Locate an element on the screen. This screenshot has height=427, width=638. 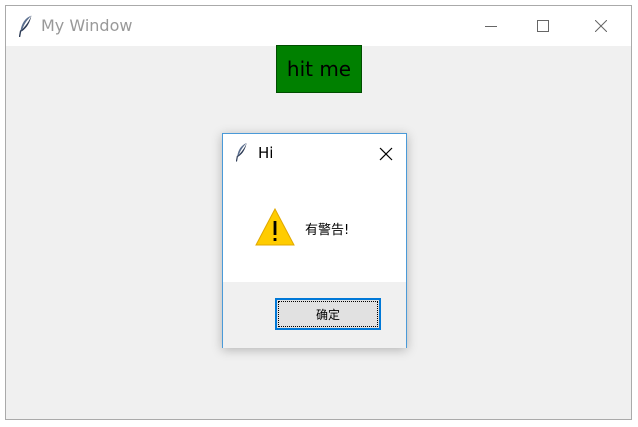
ok-button: 确定 is located at coordinates (328, 314).